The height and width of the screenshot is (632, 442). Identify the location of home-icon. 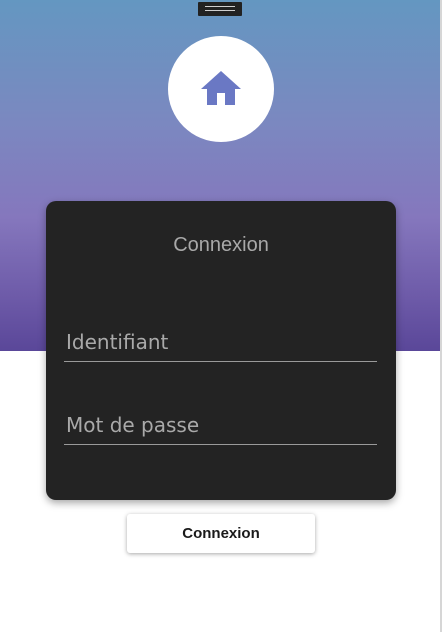
(221, 88).